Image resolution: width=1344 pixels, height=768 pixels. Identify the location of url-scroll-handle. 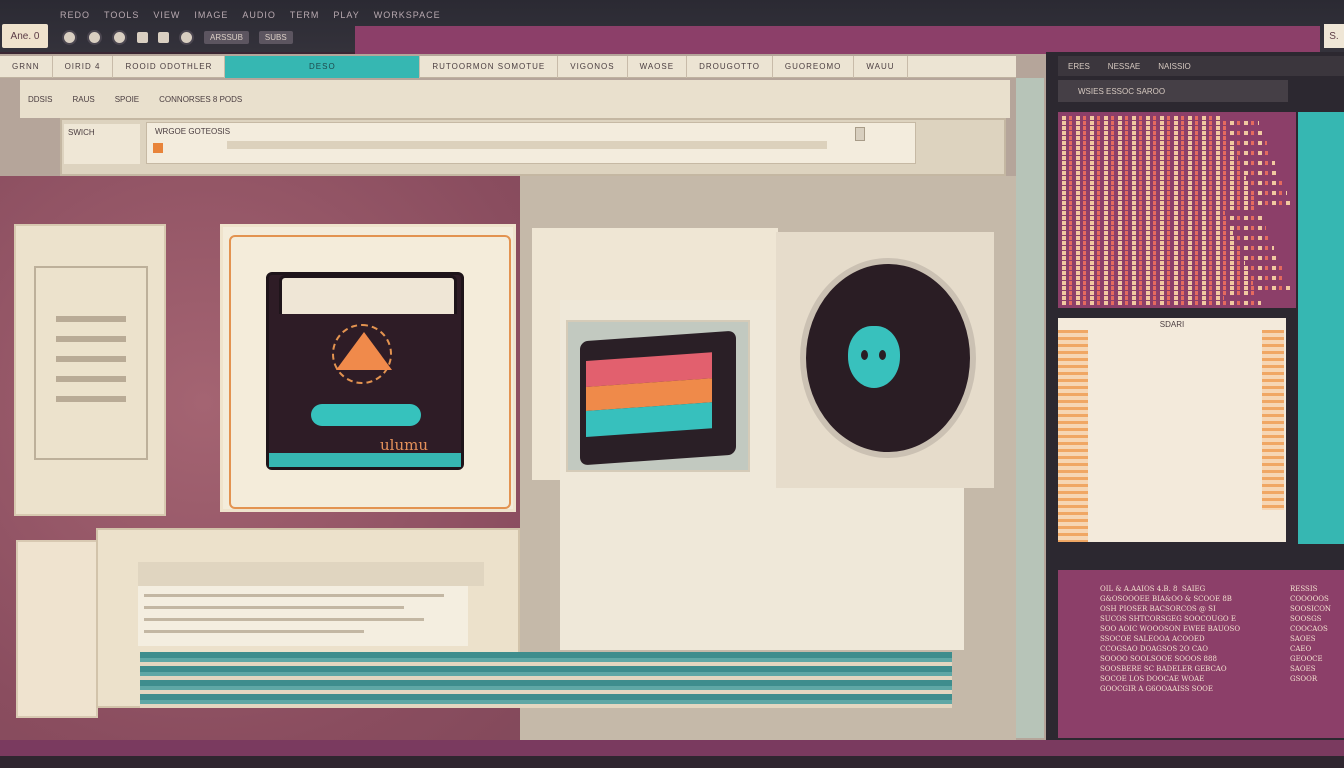
(860, 134).